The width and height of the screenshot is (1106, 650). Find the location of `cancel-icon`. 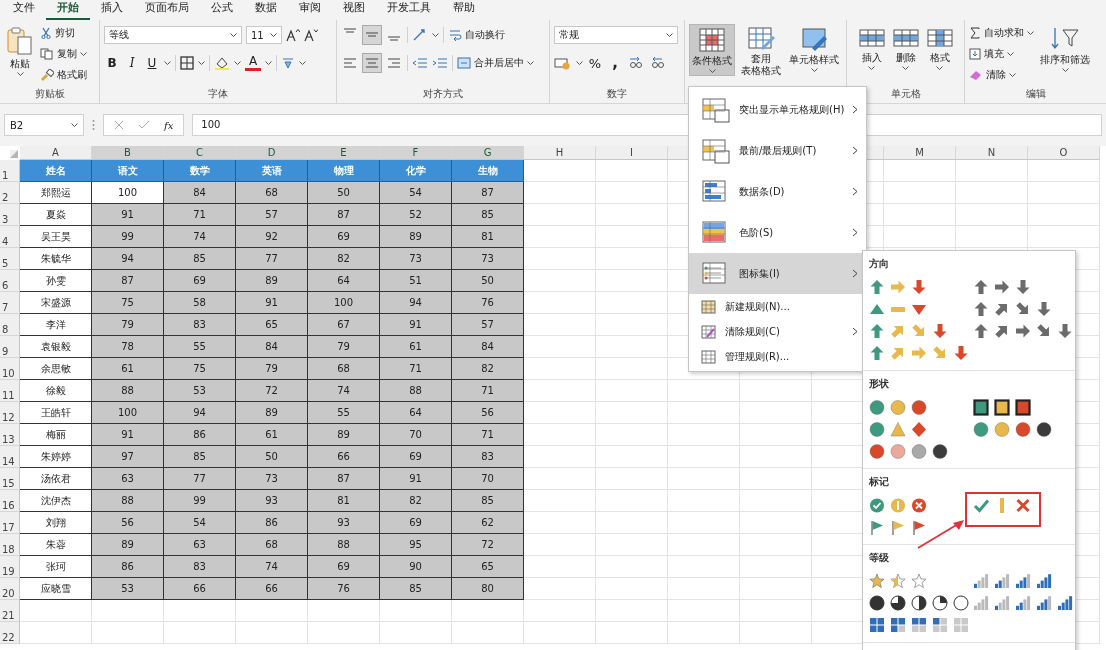

cancel-icon is located at coordinates (119, 125).